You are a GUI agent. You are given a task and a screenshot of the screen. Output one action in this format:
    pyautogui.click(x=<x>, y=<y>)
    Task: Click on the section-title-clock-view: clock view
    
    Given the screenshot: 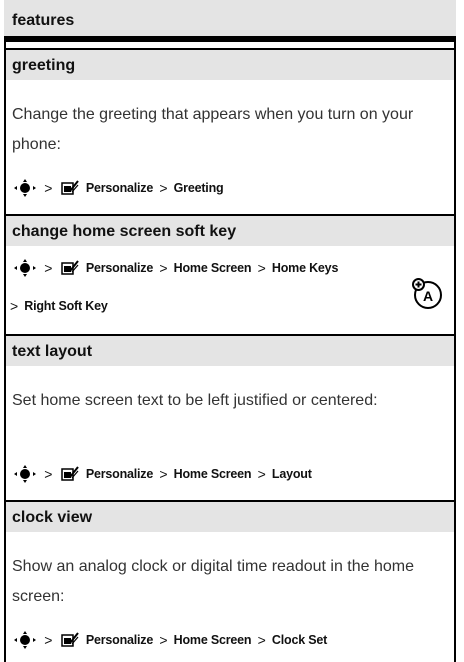 What is the action you would take?
    pyautogui.click(x=230, y=516)
    